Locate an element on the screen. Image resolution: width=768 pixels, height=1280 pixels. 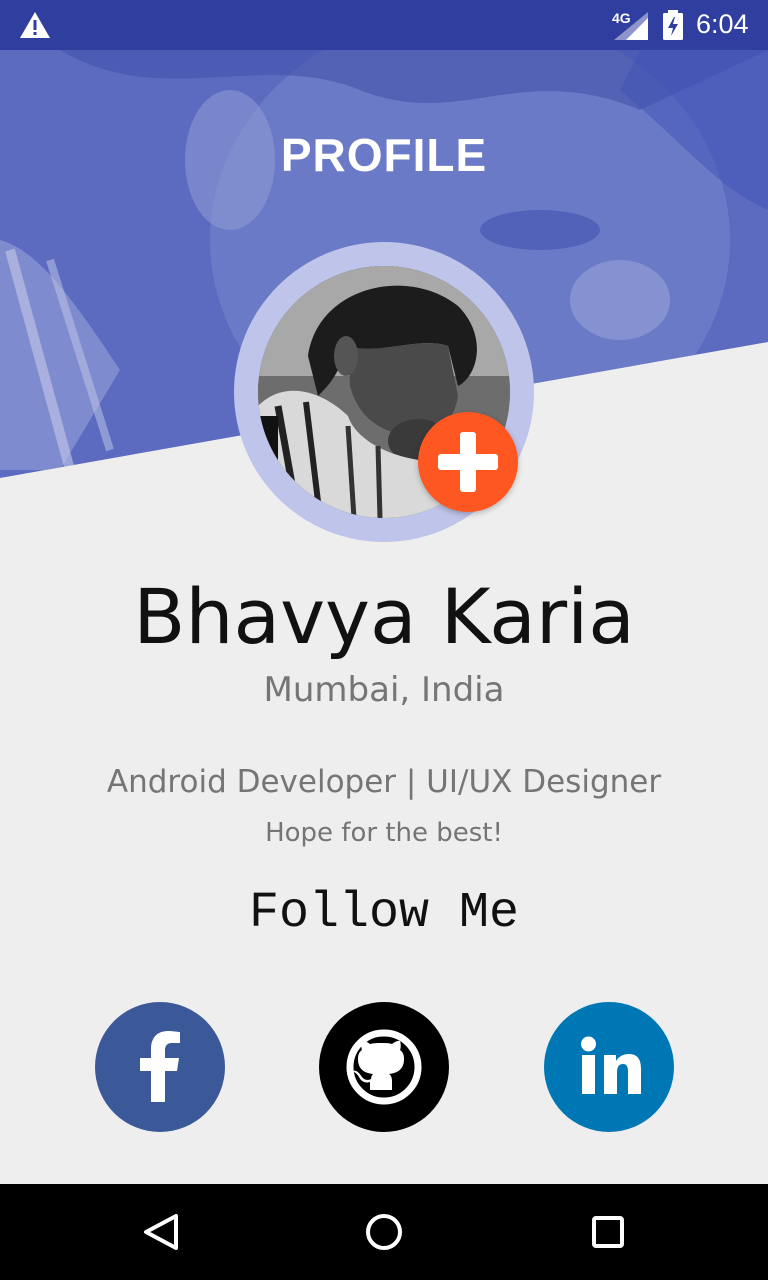
battery-charging-icon is located at coordinates (673, 25).